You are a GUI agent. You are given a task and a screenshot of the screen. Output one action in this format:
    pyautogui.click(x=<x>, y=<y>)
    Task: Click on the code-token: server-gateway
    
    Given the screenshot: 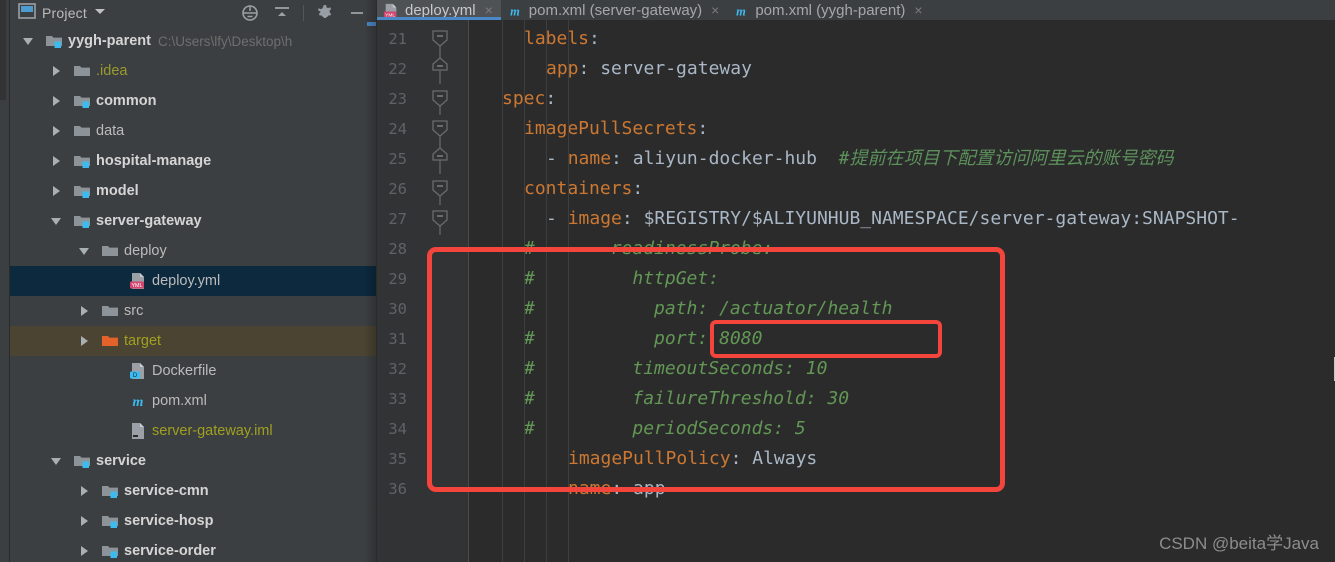 What is the action you would take?
    pyautogui.click(x=676, y=68)
    